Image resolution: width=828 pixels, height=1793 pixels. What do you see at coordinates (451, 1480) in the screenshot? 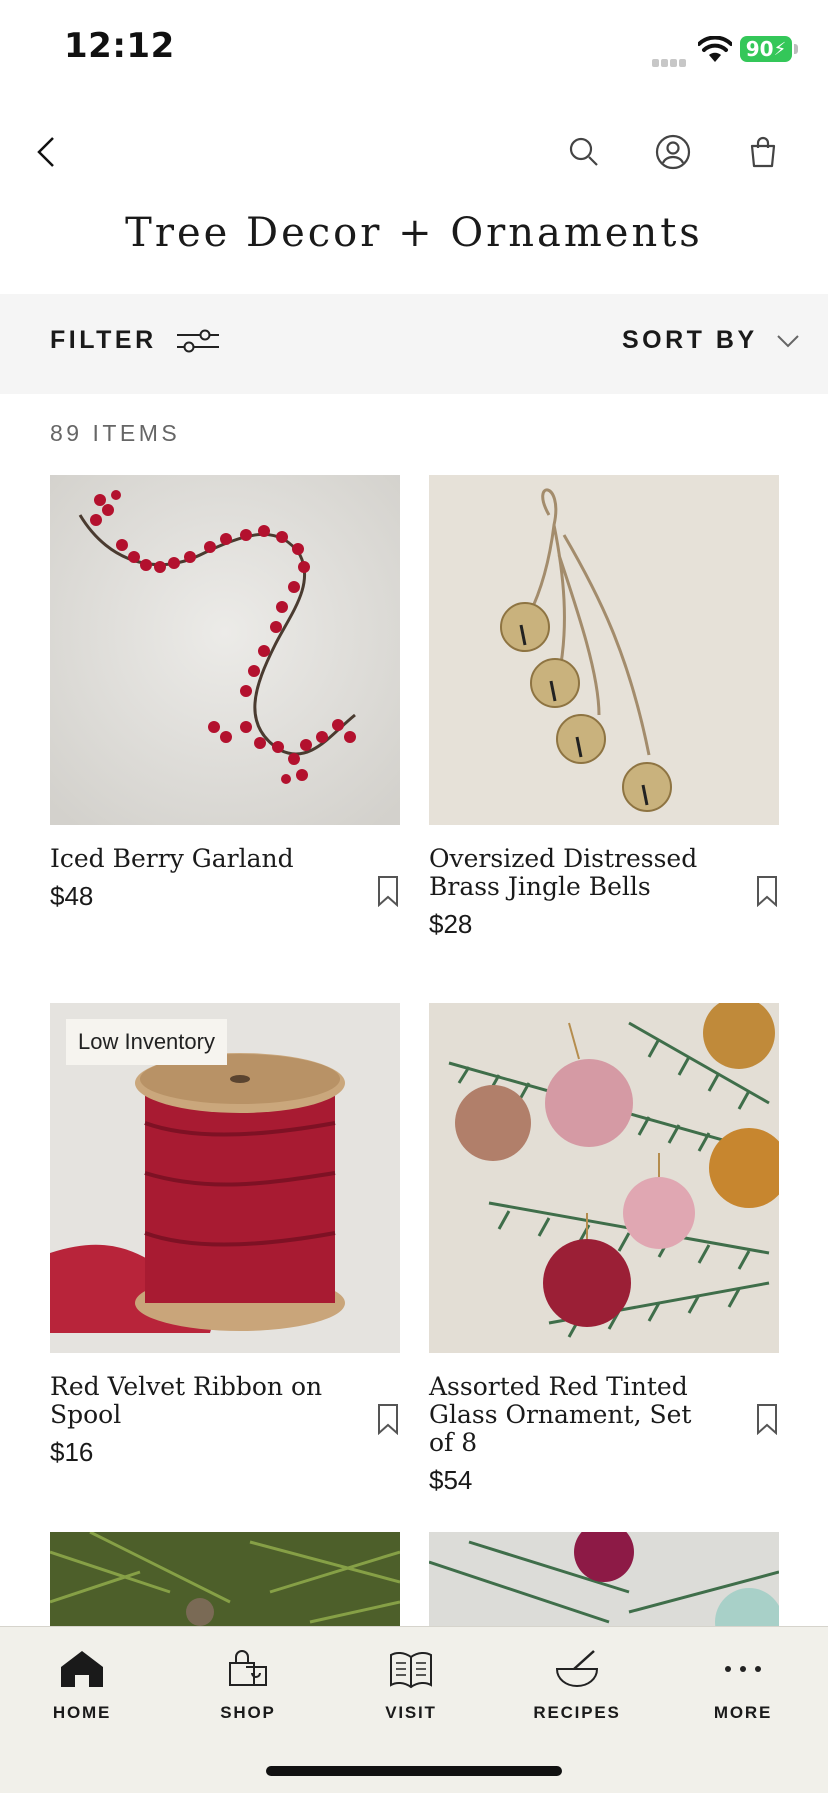
I see `product-price: $54` at bounding box center [451, 1480].